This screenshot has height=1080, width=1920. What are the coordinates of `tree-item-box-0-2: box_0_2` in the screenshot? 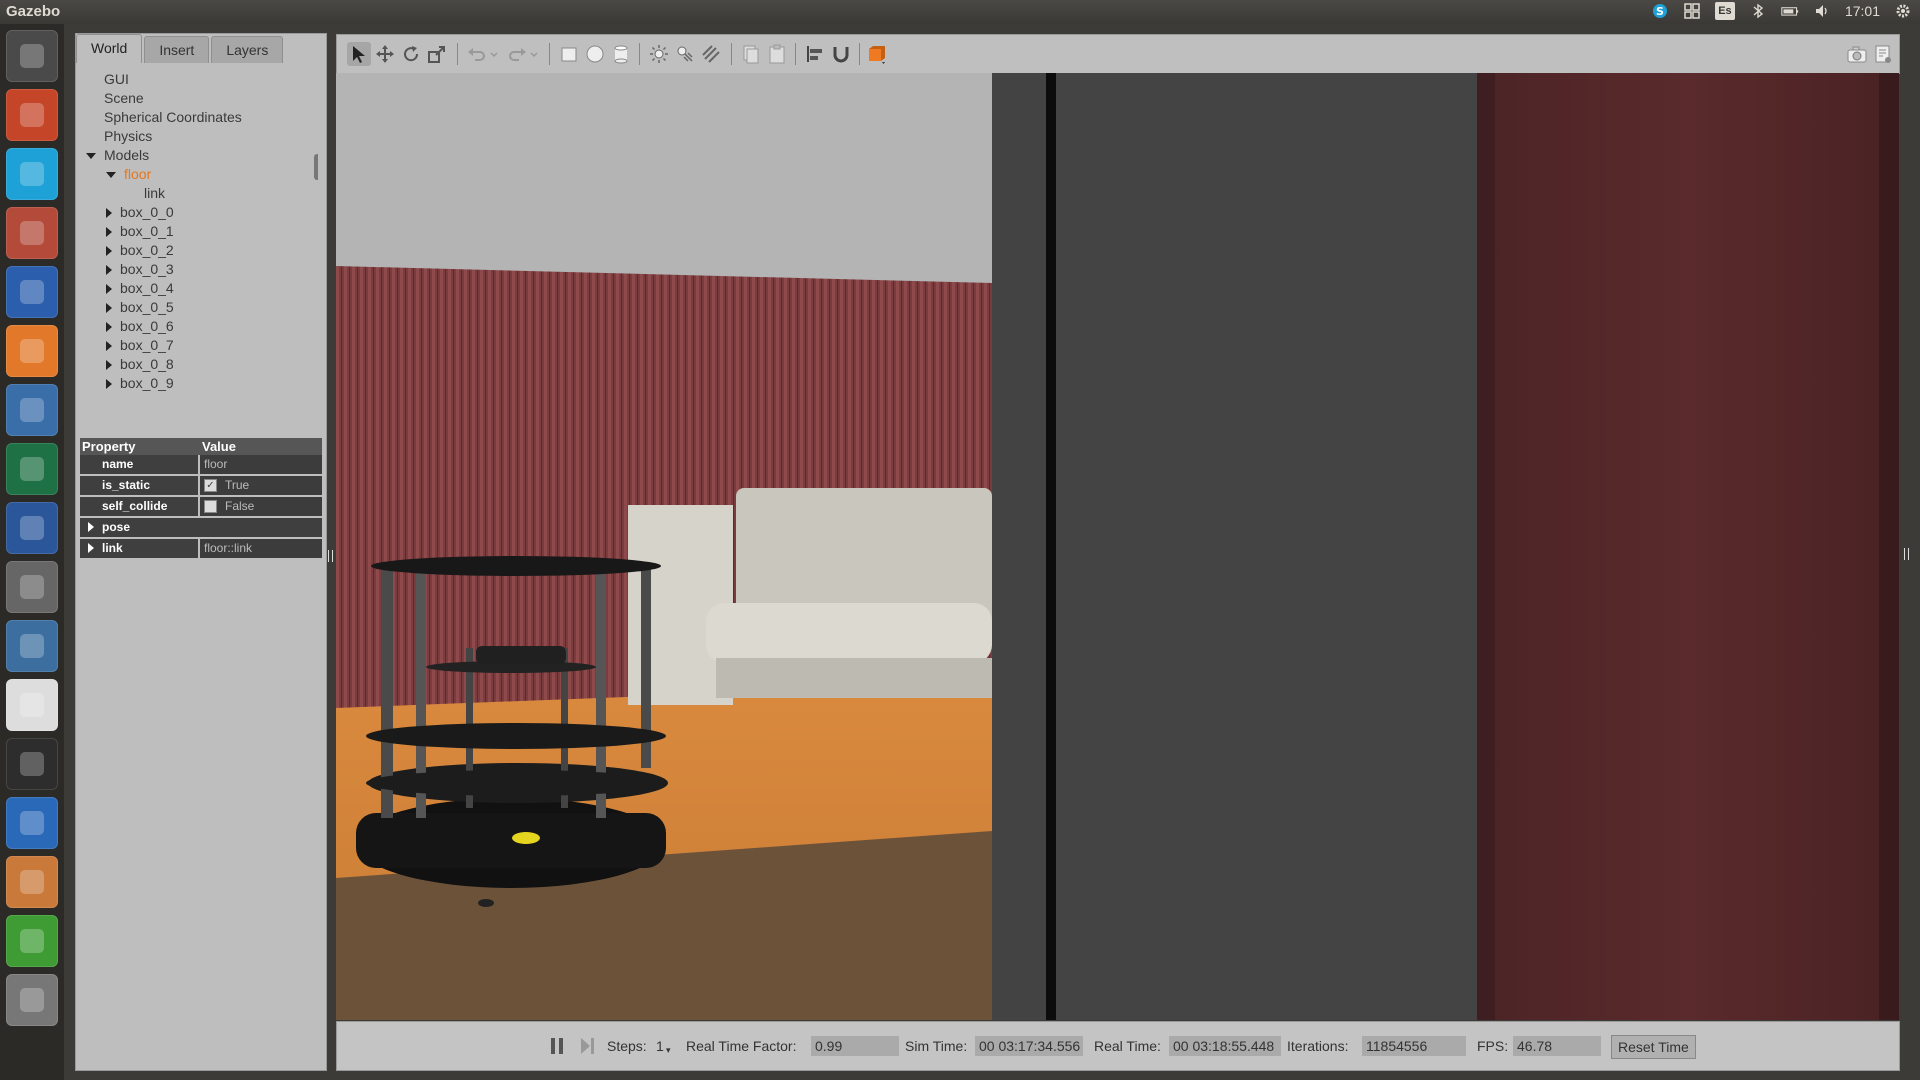 It's located at (140, 250).